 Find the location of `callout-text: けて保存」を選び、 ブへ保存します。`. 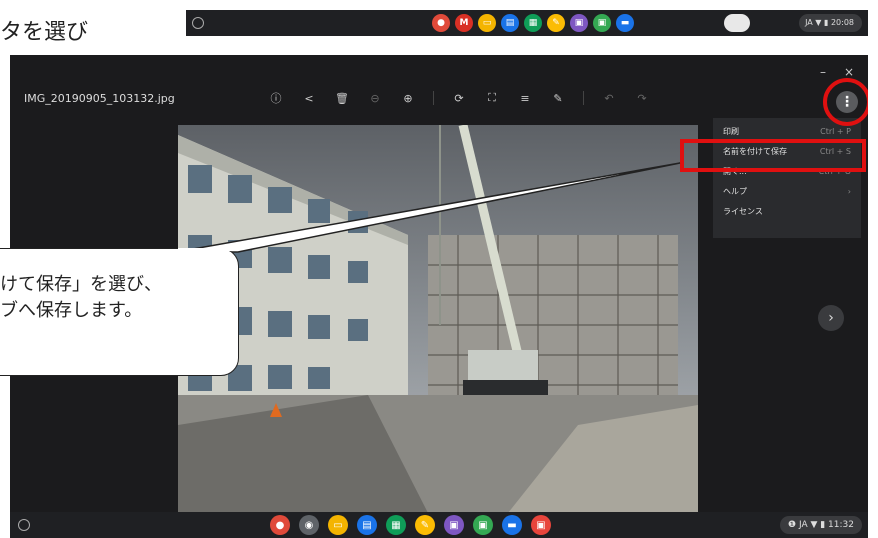

callout-text: けて保存」を選び、 ブへ保存します。 is located at coordinates (81, 298).